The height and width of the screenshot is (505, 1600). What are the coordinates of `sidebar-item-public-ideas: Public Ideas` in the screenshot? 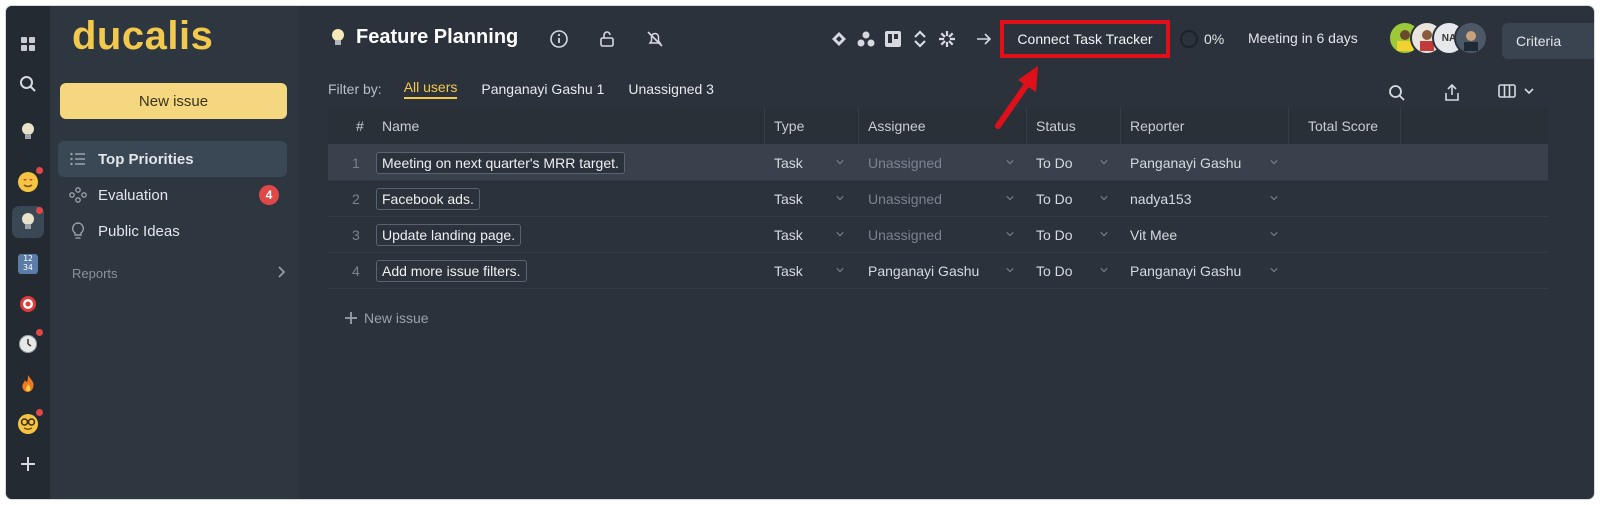 It's located at (172, 231).